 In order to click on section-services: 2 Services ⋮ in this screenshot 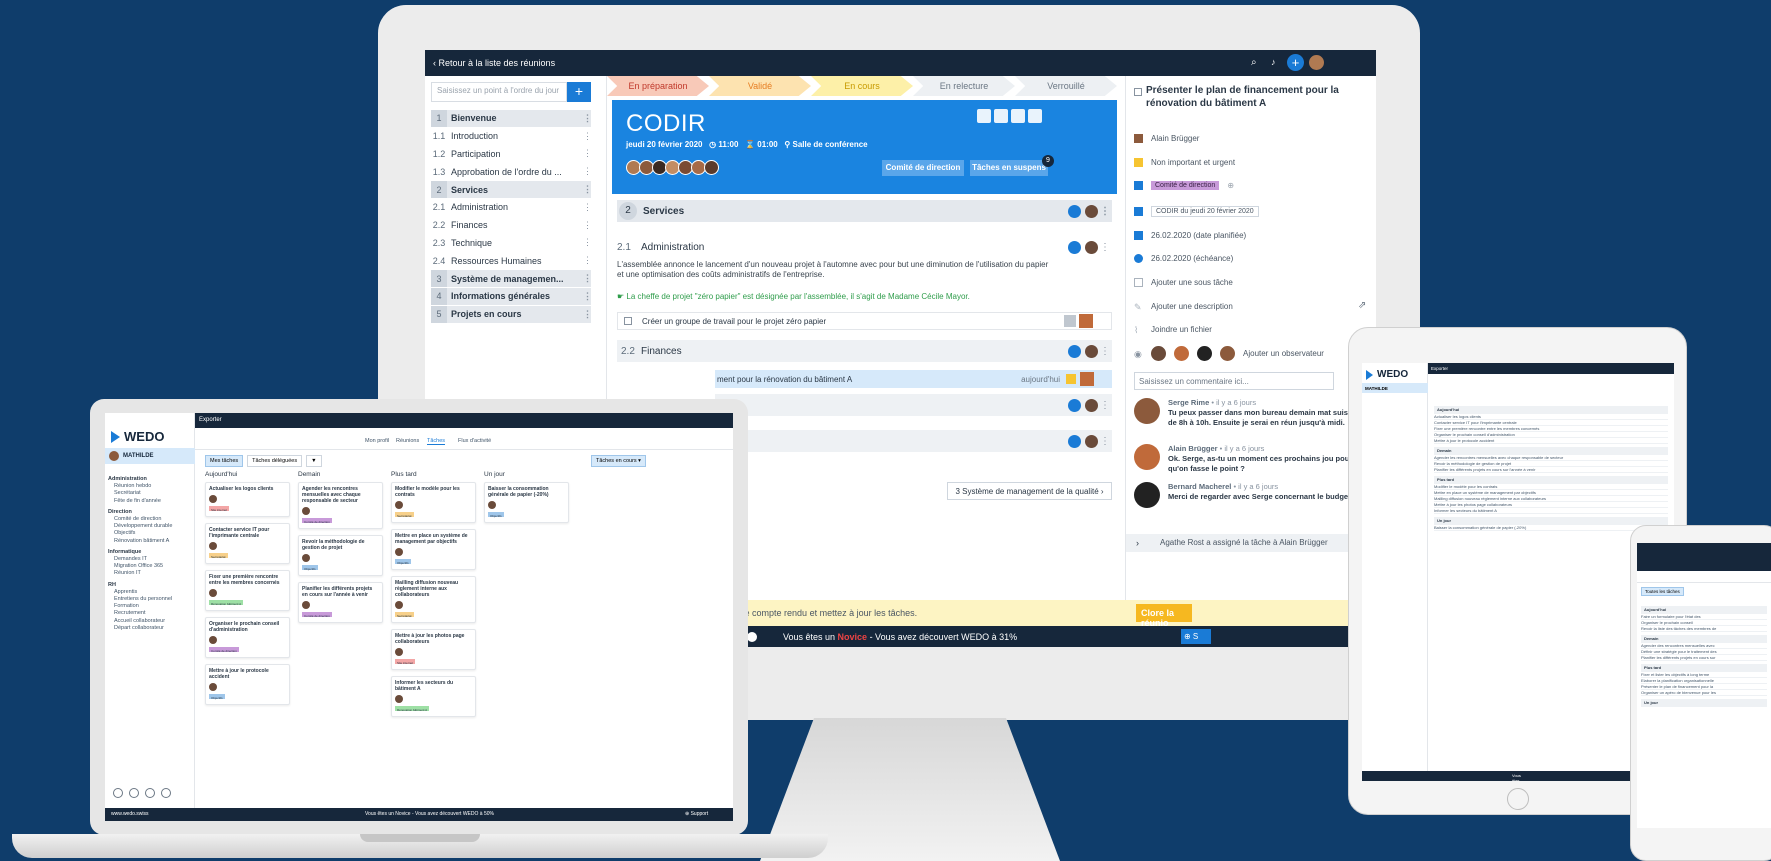, I will do `click(864, 211)`.